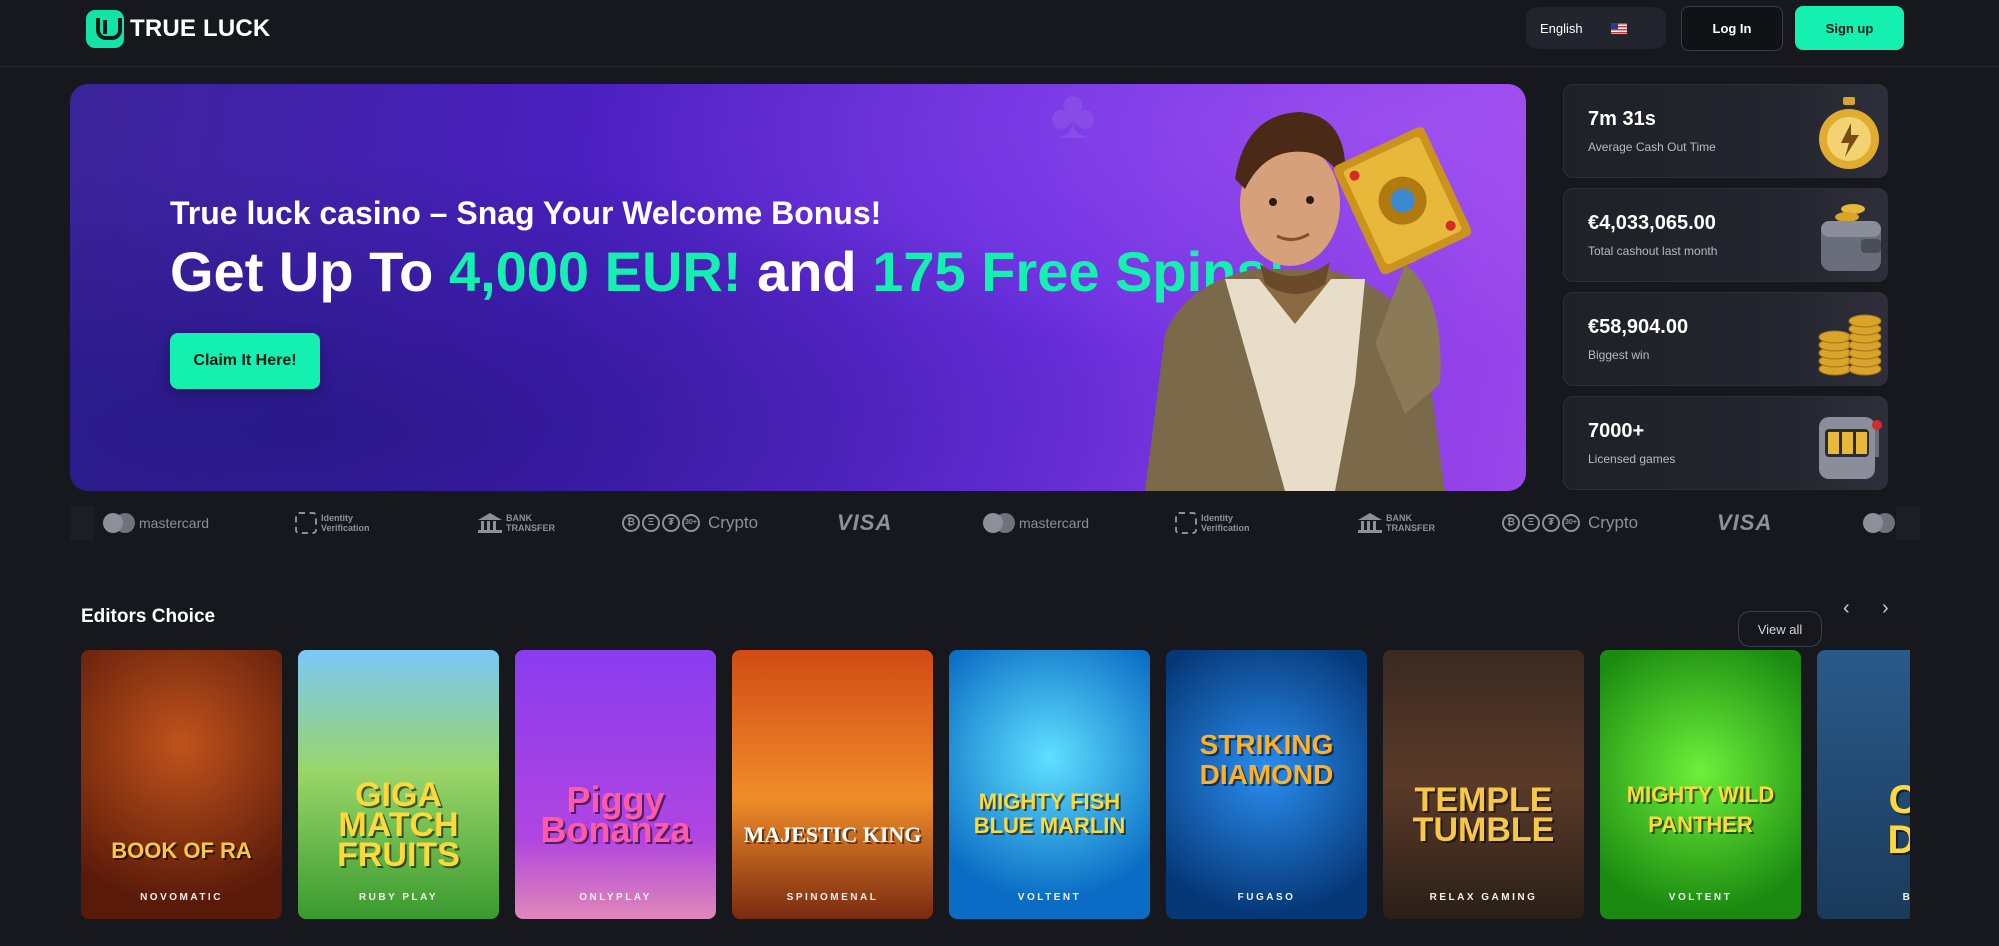 The height and width of the screenshot is (946, 1999). I want to click on game-card: STRIKING DIAMOND FUGASO, so click(1266, 784).